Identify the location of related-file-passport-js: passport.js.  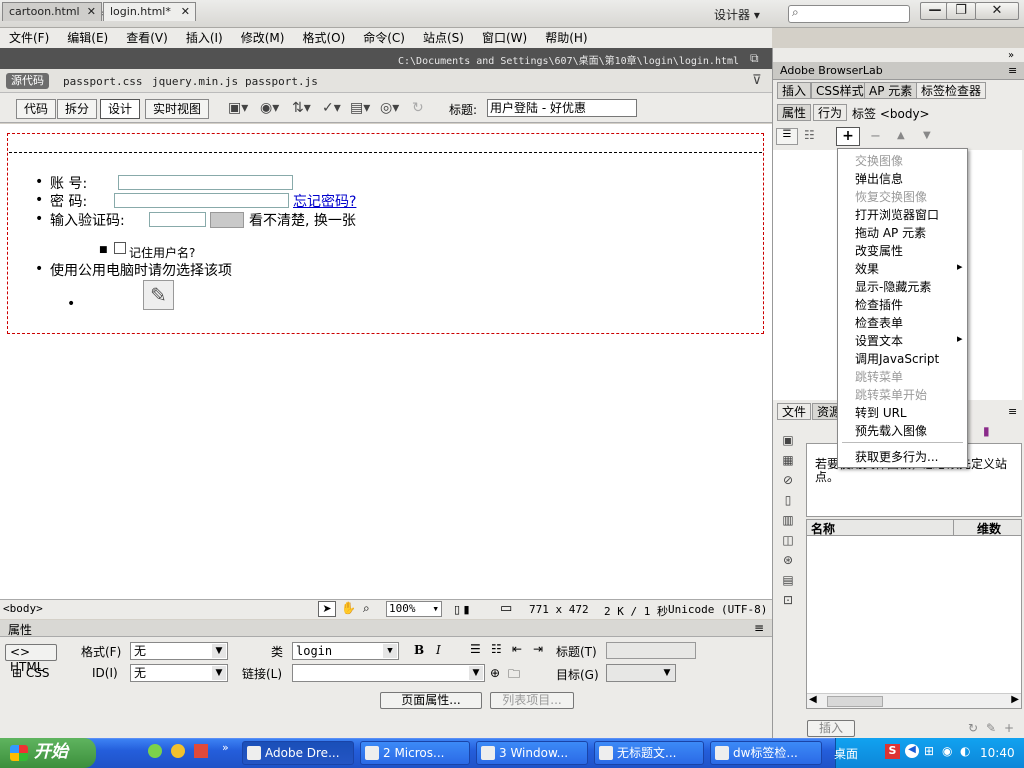
(281, 81).